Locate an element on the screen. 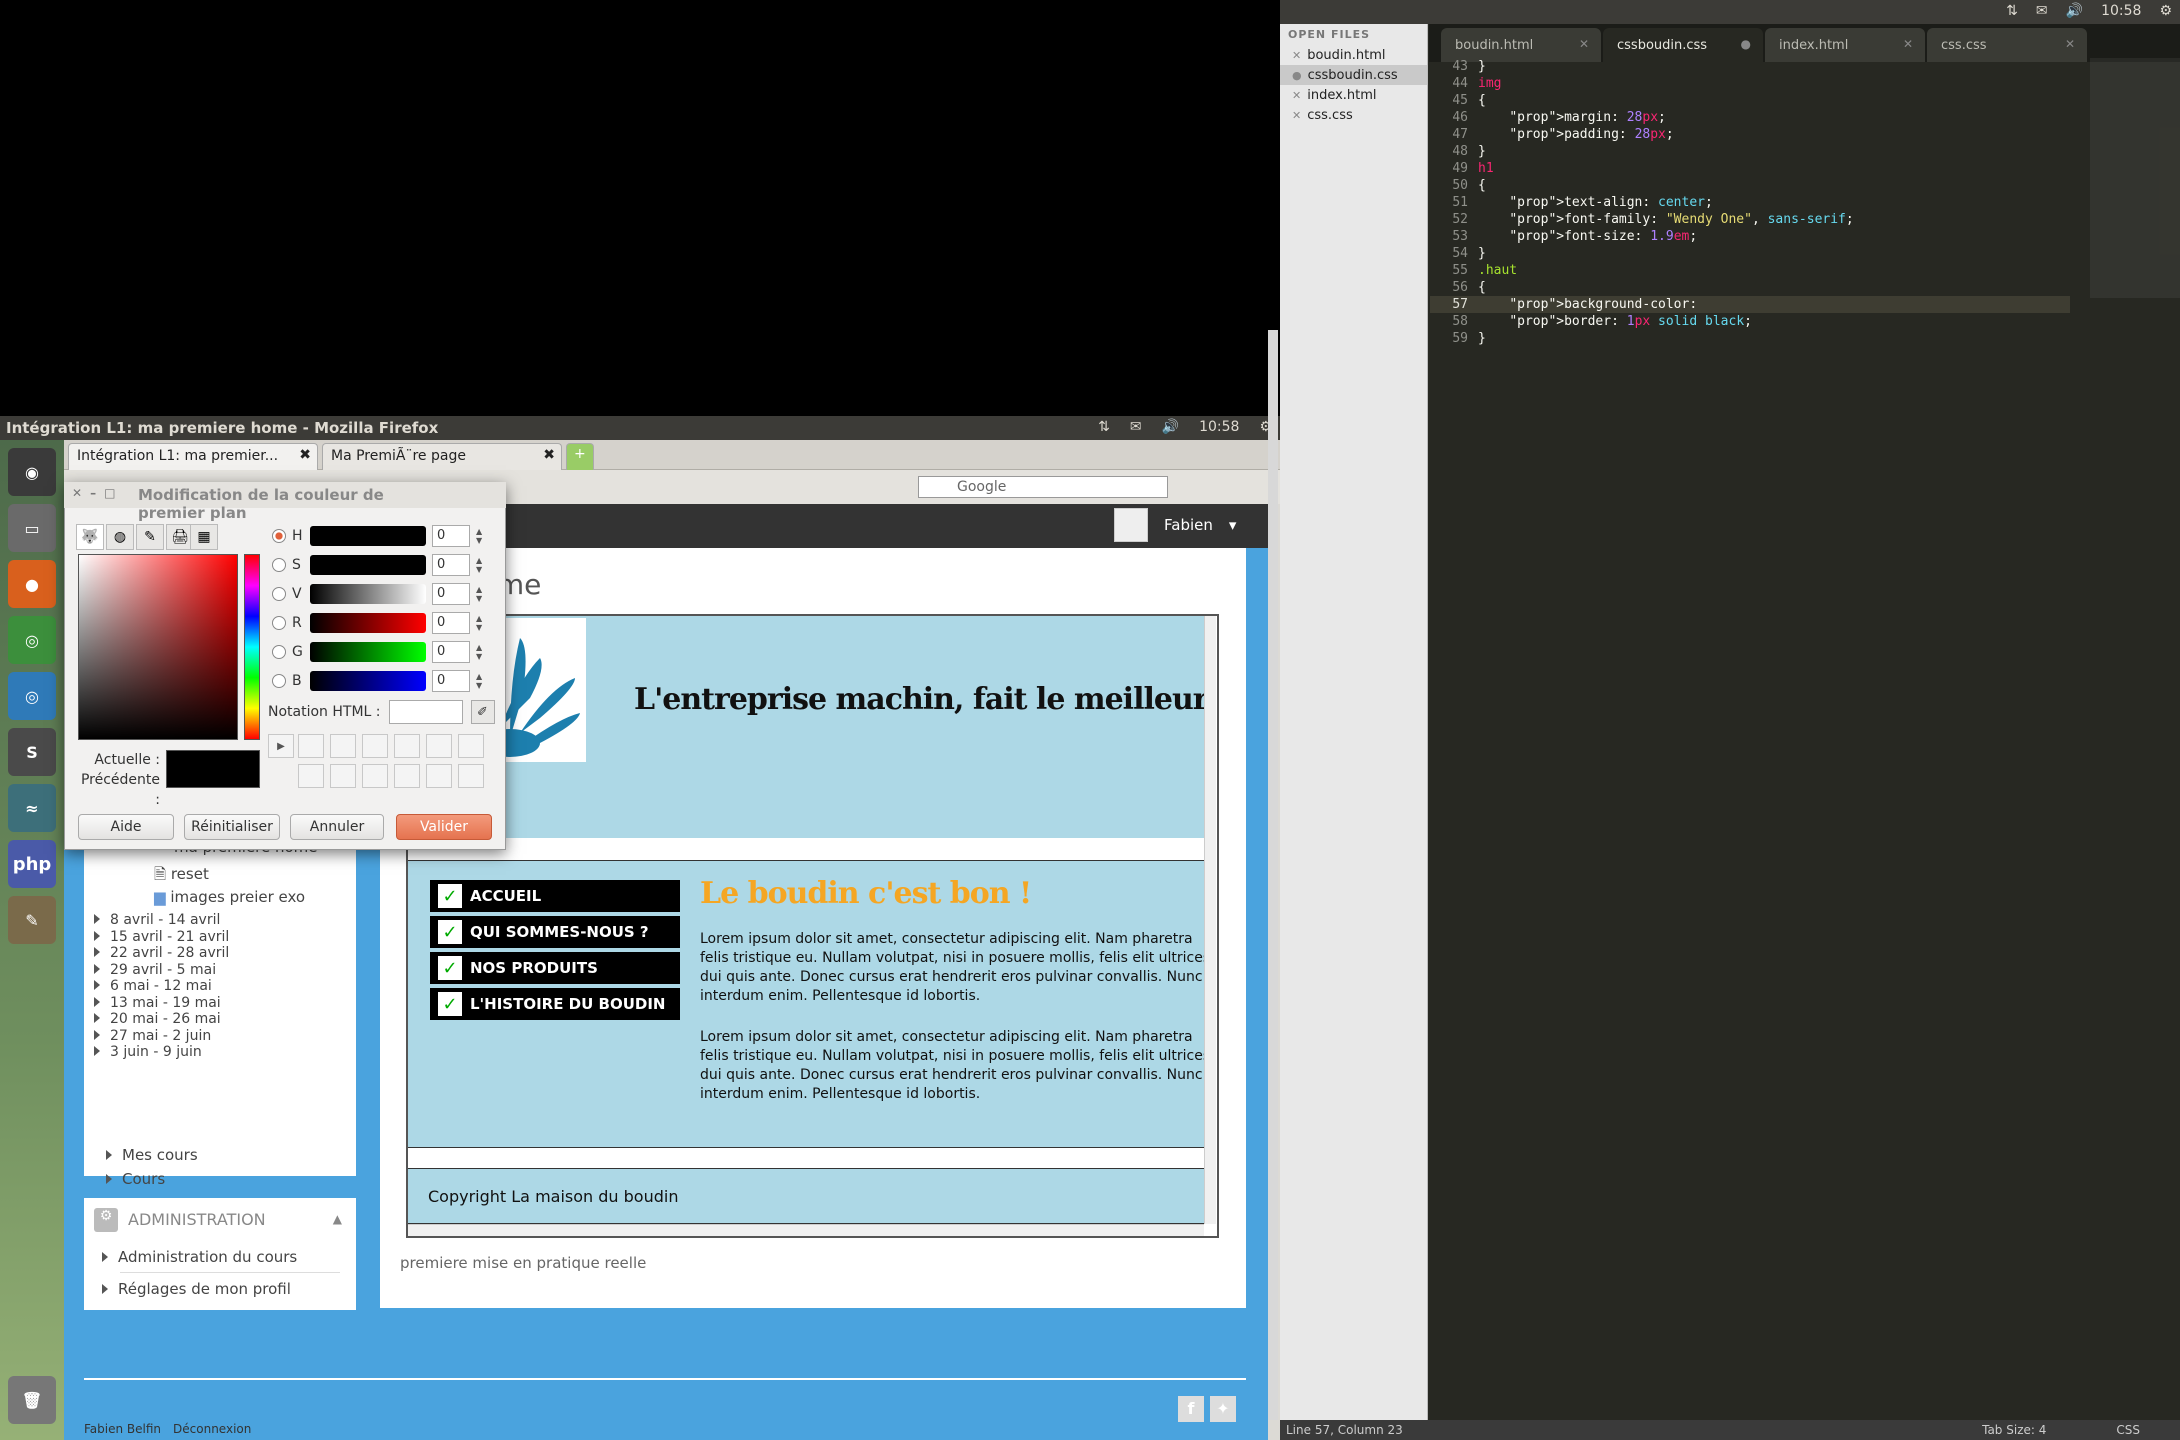 The height and width of the screenshot is (1440, 2180). sidebar-file-index-html: ✕ index.html is located at coordinates (1353, 95).